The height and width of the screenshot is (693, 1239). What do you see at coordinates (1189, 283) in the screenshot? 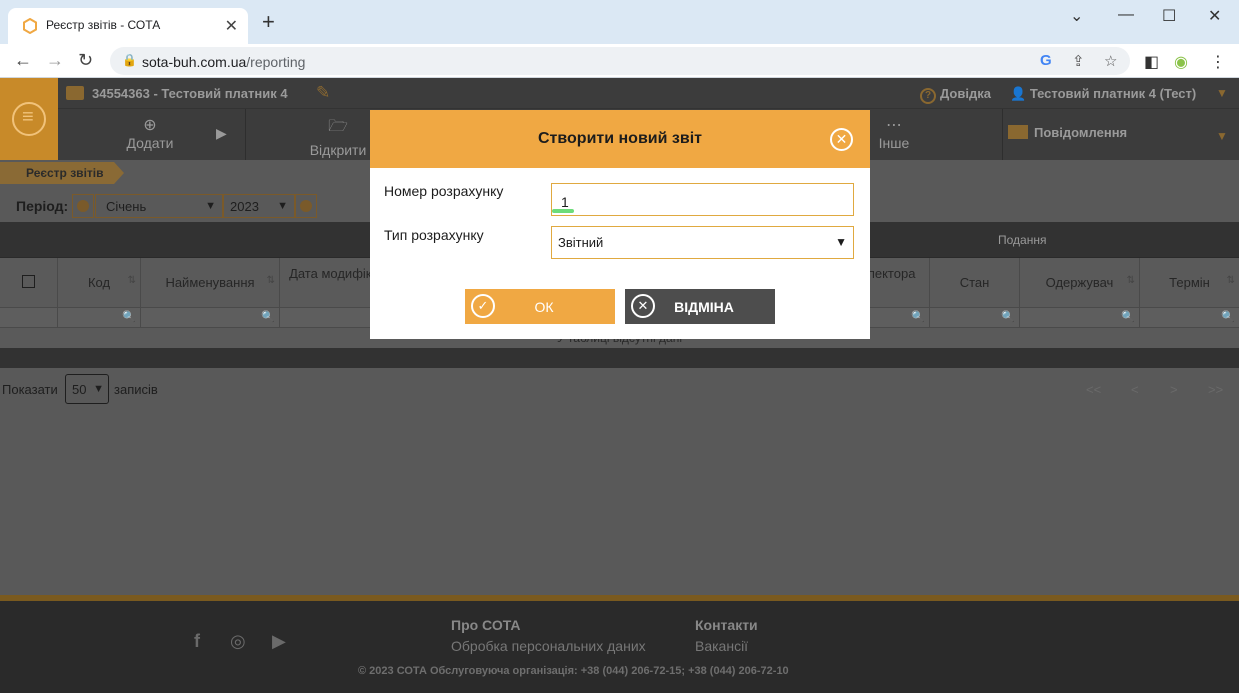
I see `column-header-term: Термін ⇅` at bounding box center [1189, 283].